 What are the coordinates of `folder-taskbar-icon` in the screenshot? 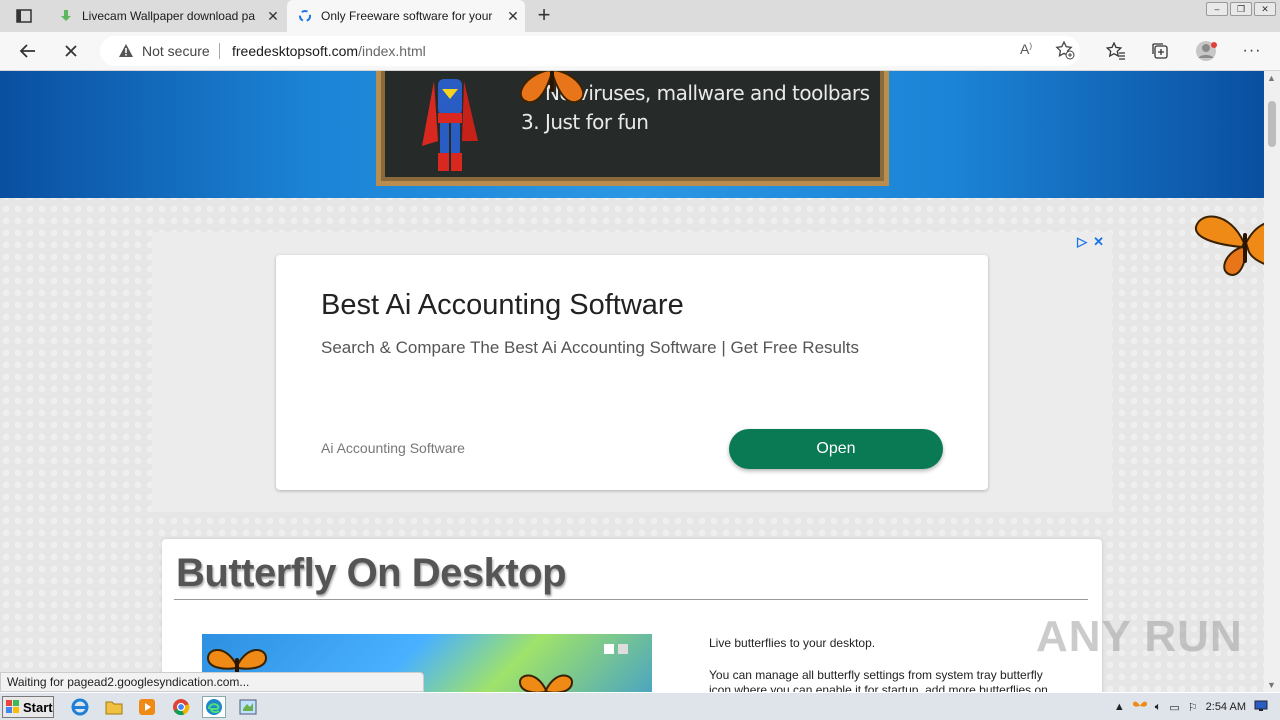 It's located at (114, 707).